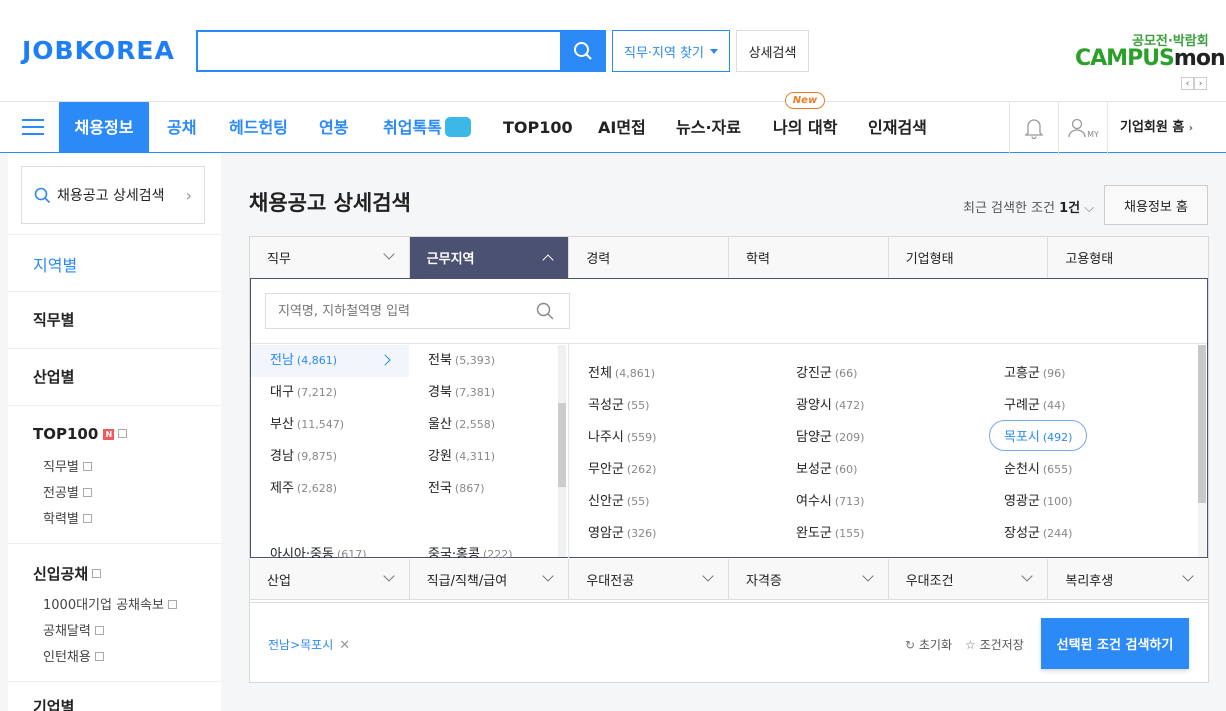 This screenshot has width=1226, height=711. I want to click on tab-education: 학력, so click(809, 257).